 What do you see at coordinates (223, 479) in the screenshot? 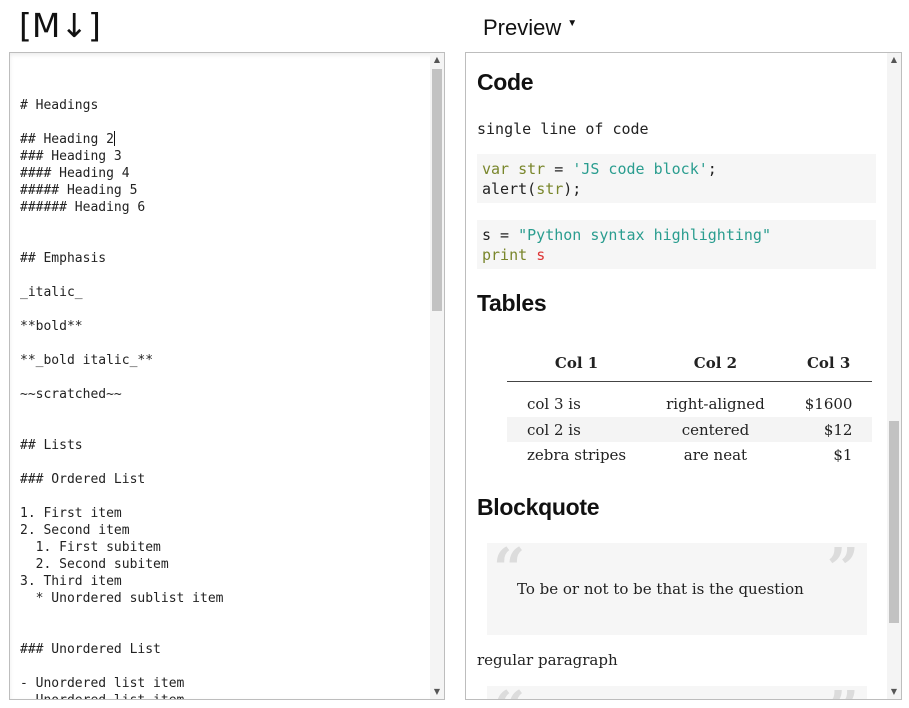
I see `editor-line: ### Ordered List` at bounding box center [223, 479].